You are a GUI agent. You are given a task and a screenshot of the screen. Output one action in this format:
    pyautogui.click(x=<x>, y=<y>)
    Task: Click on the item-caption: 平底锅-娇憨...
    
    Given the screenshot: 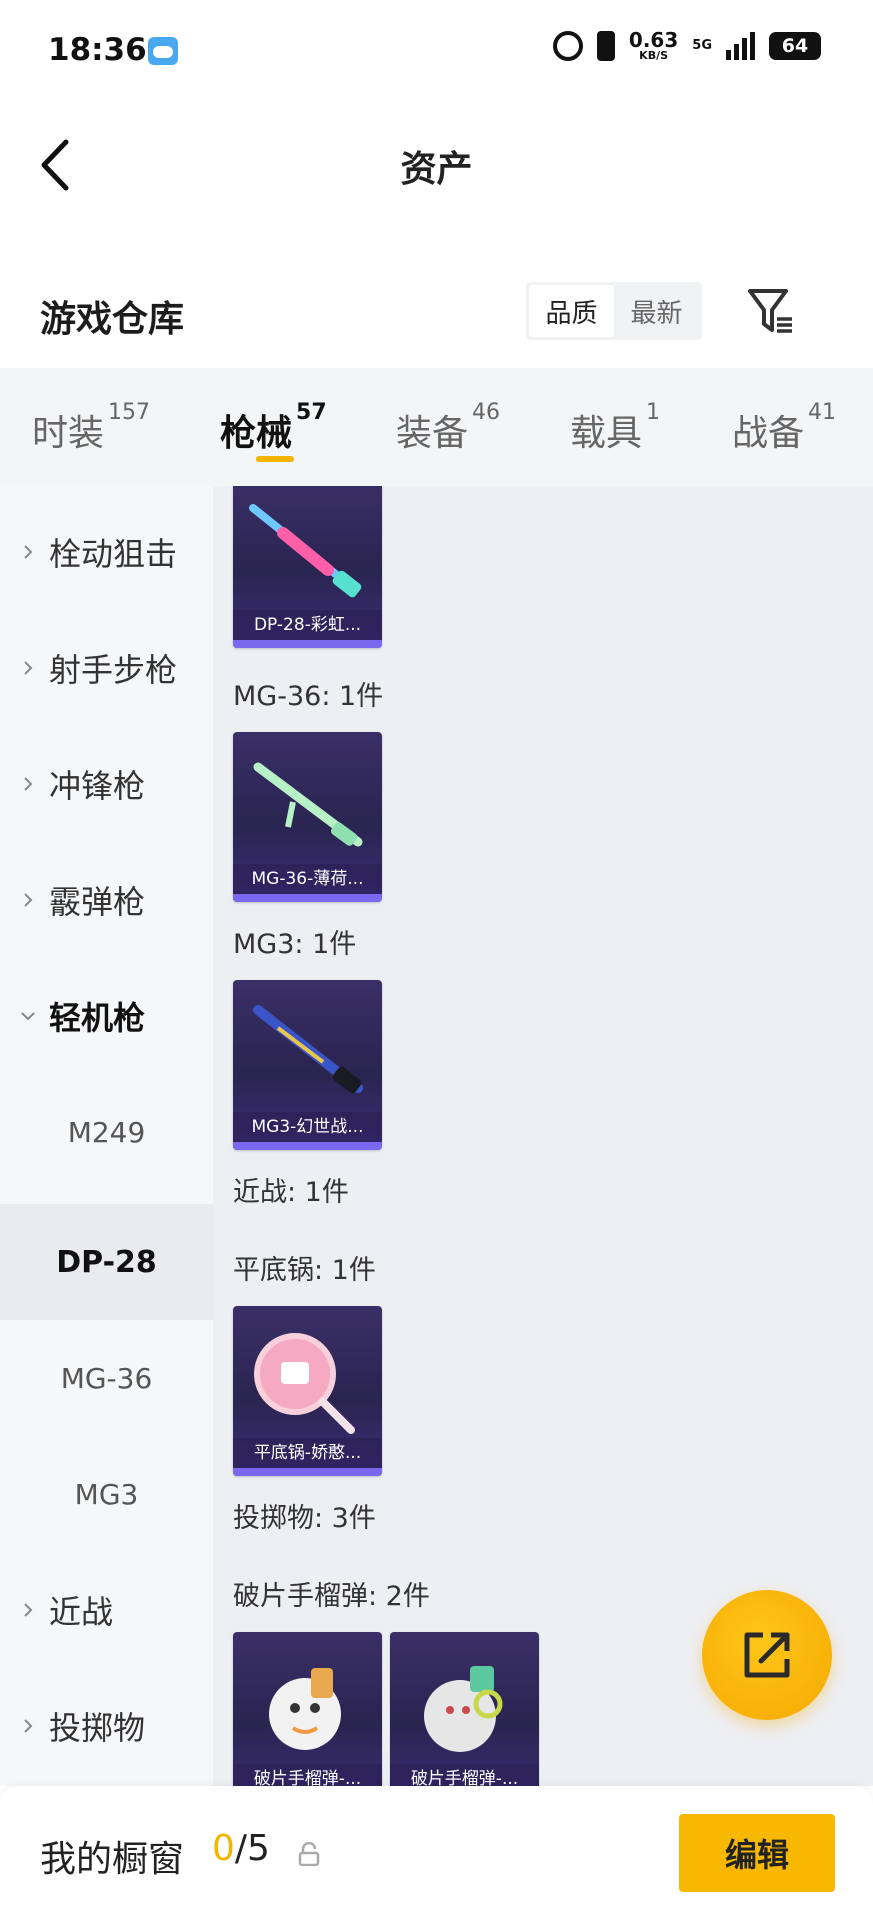 What is the action you would take?
    pyautogui.click(x=307, y=1453)
    